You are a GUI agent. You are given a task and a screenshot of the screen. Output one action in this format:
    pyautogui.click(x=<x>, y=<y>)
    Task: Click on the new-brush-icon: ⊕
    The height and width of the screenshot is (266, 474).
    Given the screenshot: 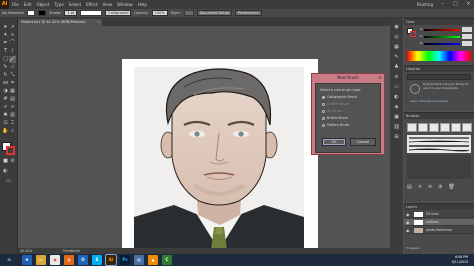 What is the action you would take?
    pyautogui.click(x=440, y=187)
    